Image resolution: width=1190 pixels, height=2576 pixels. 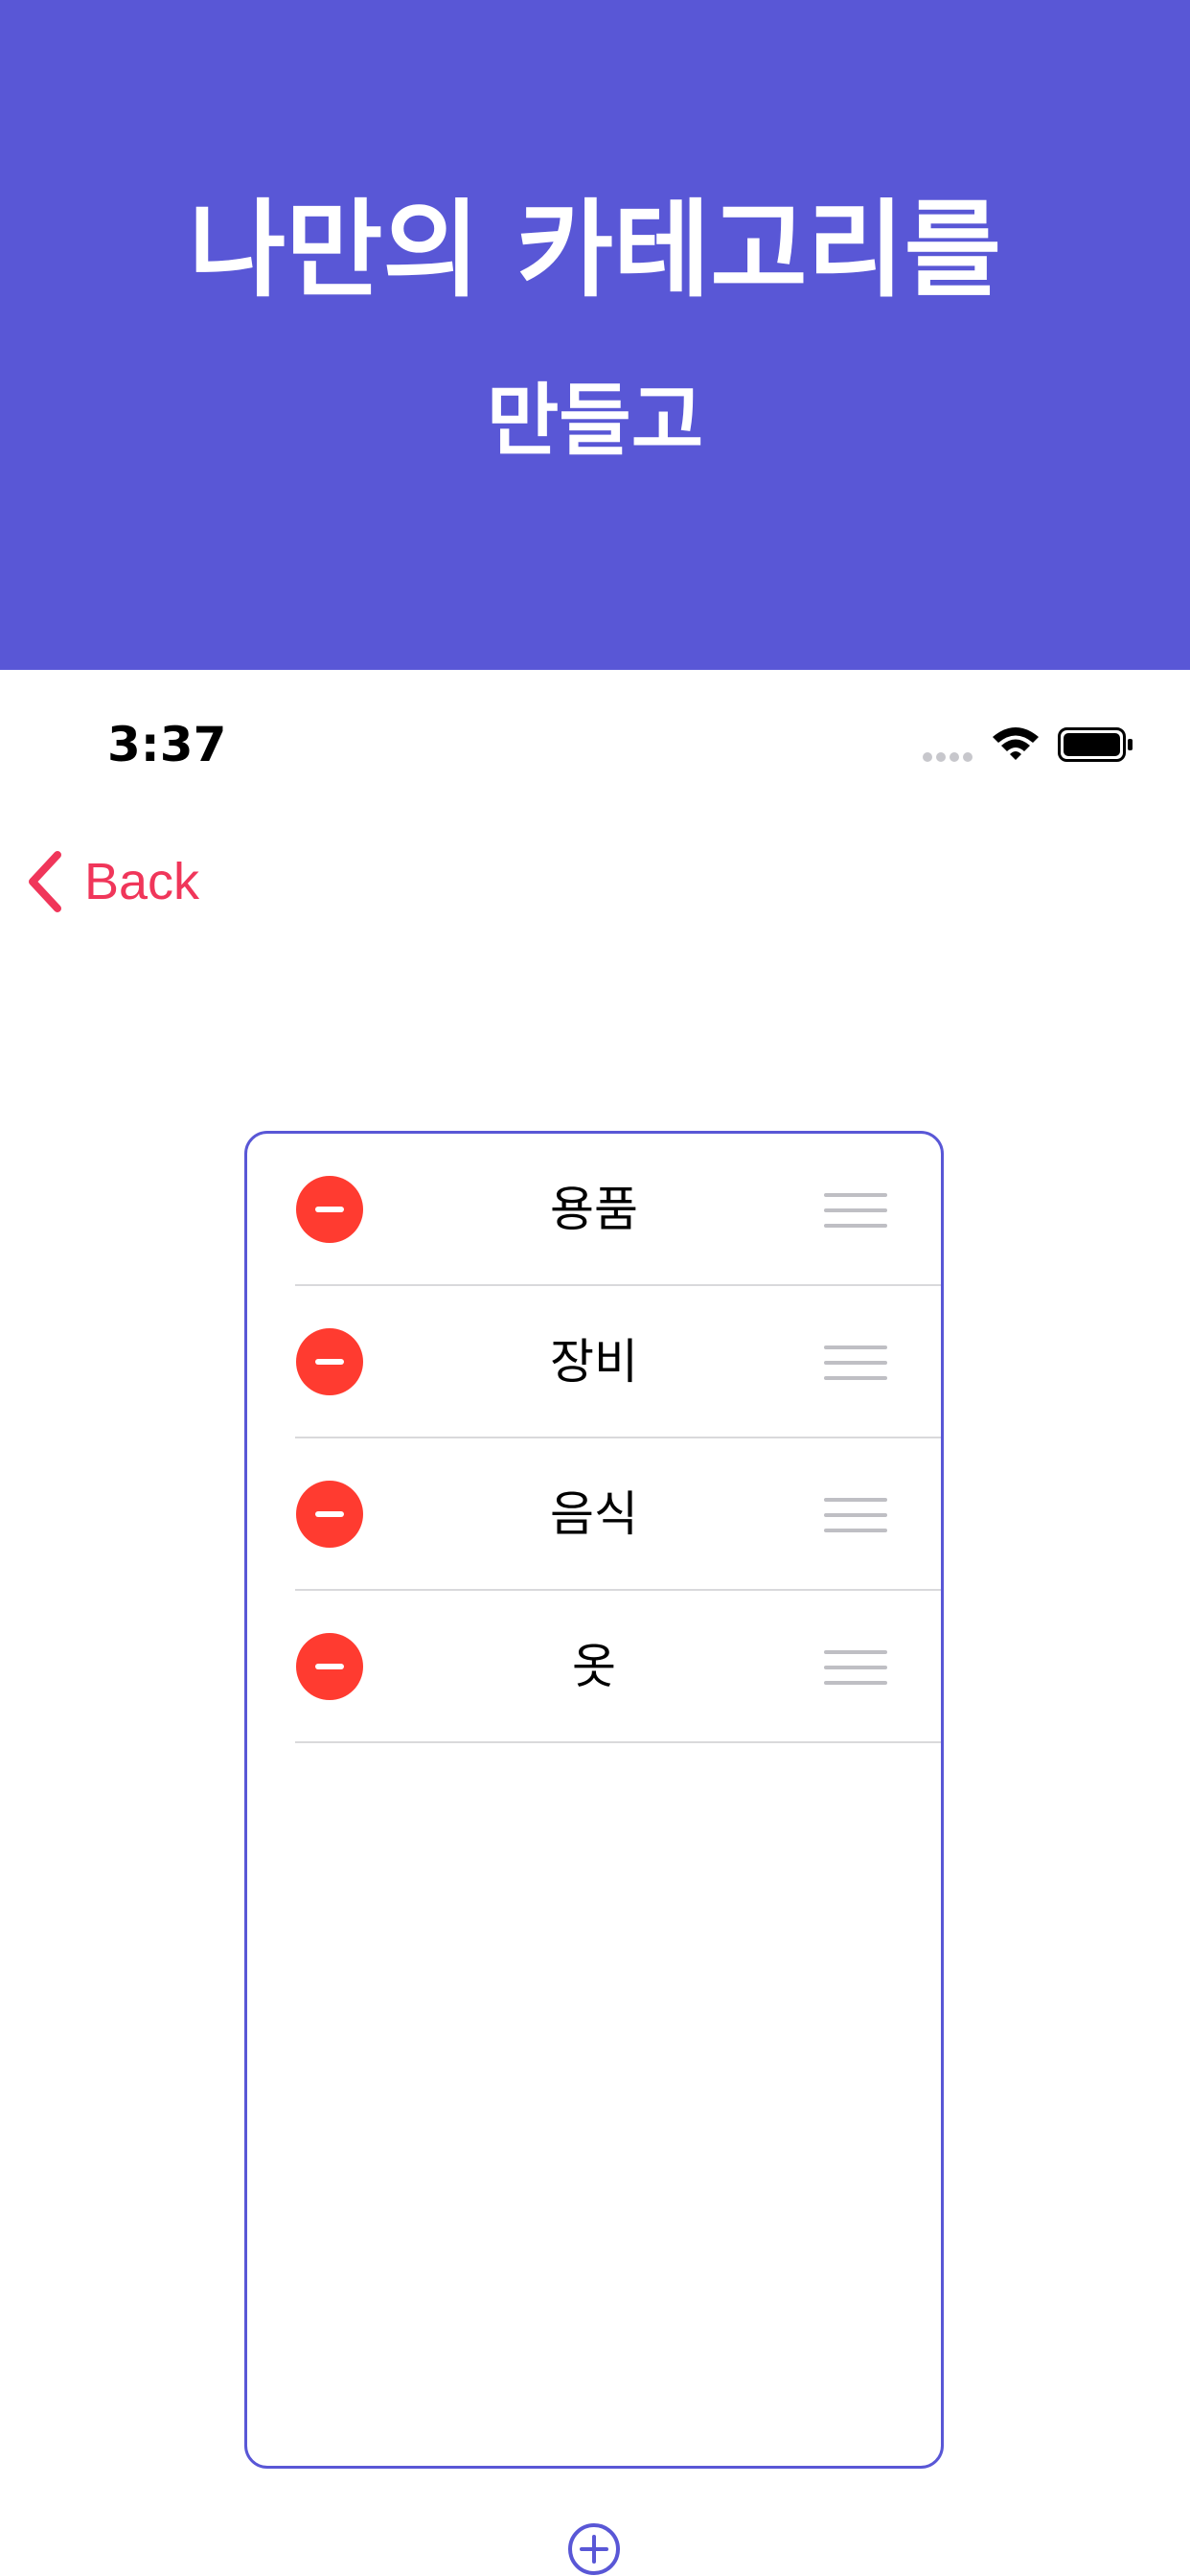 I want to click on list-item: 용품, so click(x=594, y=1210).